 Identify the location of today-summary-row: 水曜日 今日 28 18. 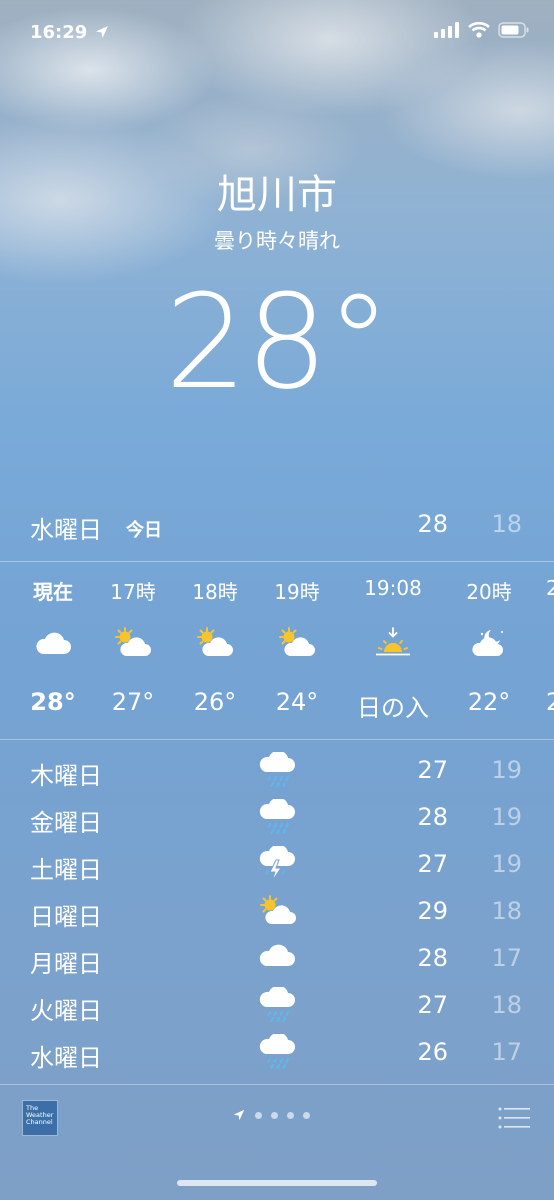
(277, 526).